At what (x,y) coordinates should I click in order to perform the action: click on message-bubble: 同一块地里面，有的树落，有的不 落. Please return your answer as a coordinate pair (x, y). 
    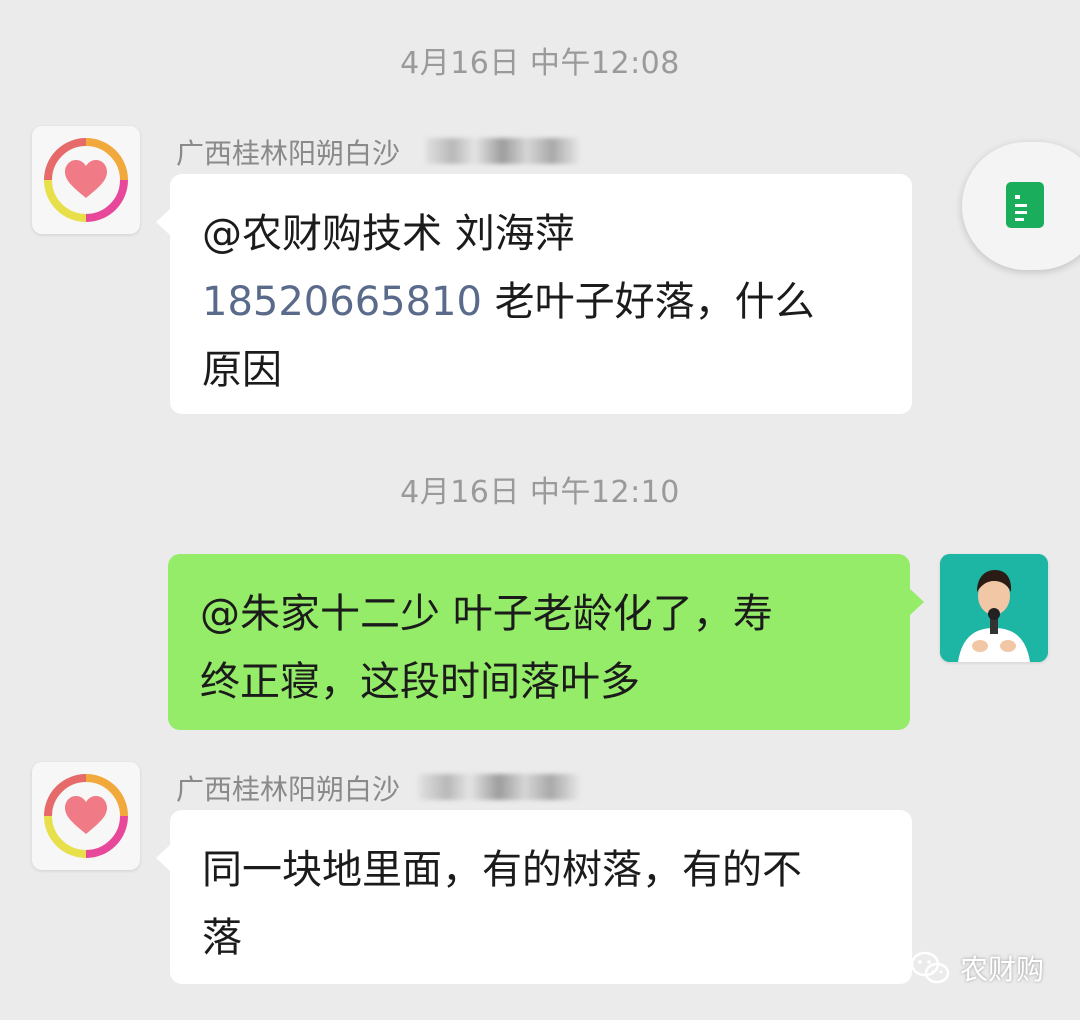
    Looking at the image, I should click on (534, 897).